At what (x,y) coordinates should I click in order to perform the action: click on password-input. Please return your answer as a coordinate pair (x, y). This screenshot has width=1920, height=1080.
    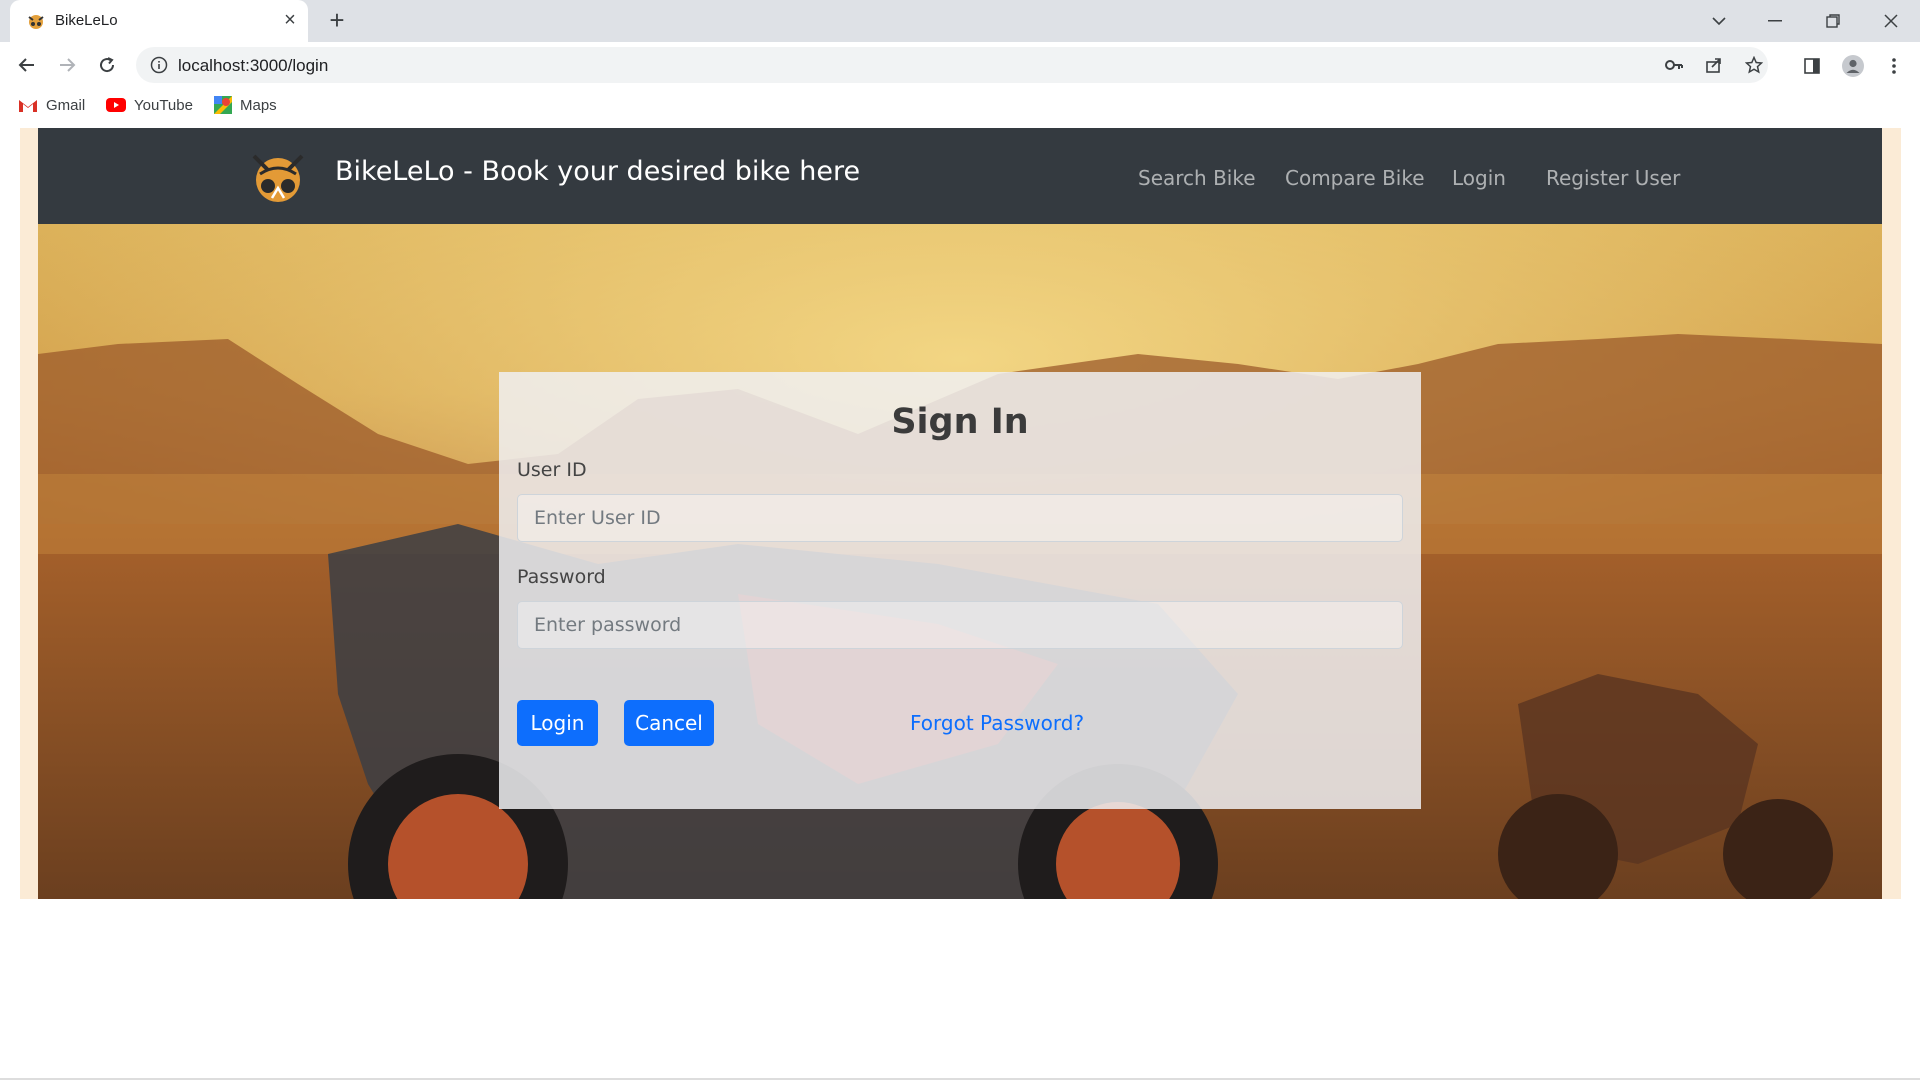
    Looking at the image, I should click on (960, 625).